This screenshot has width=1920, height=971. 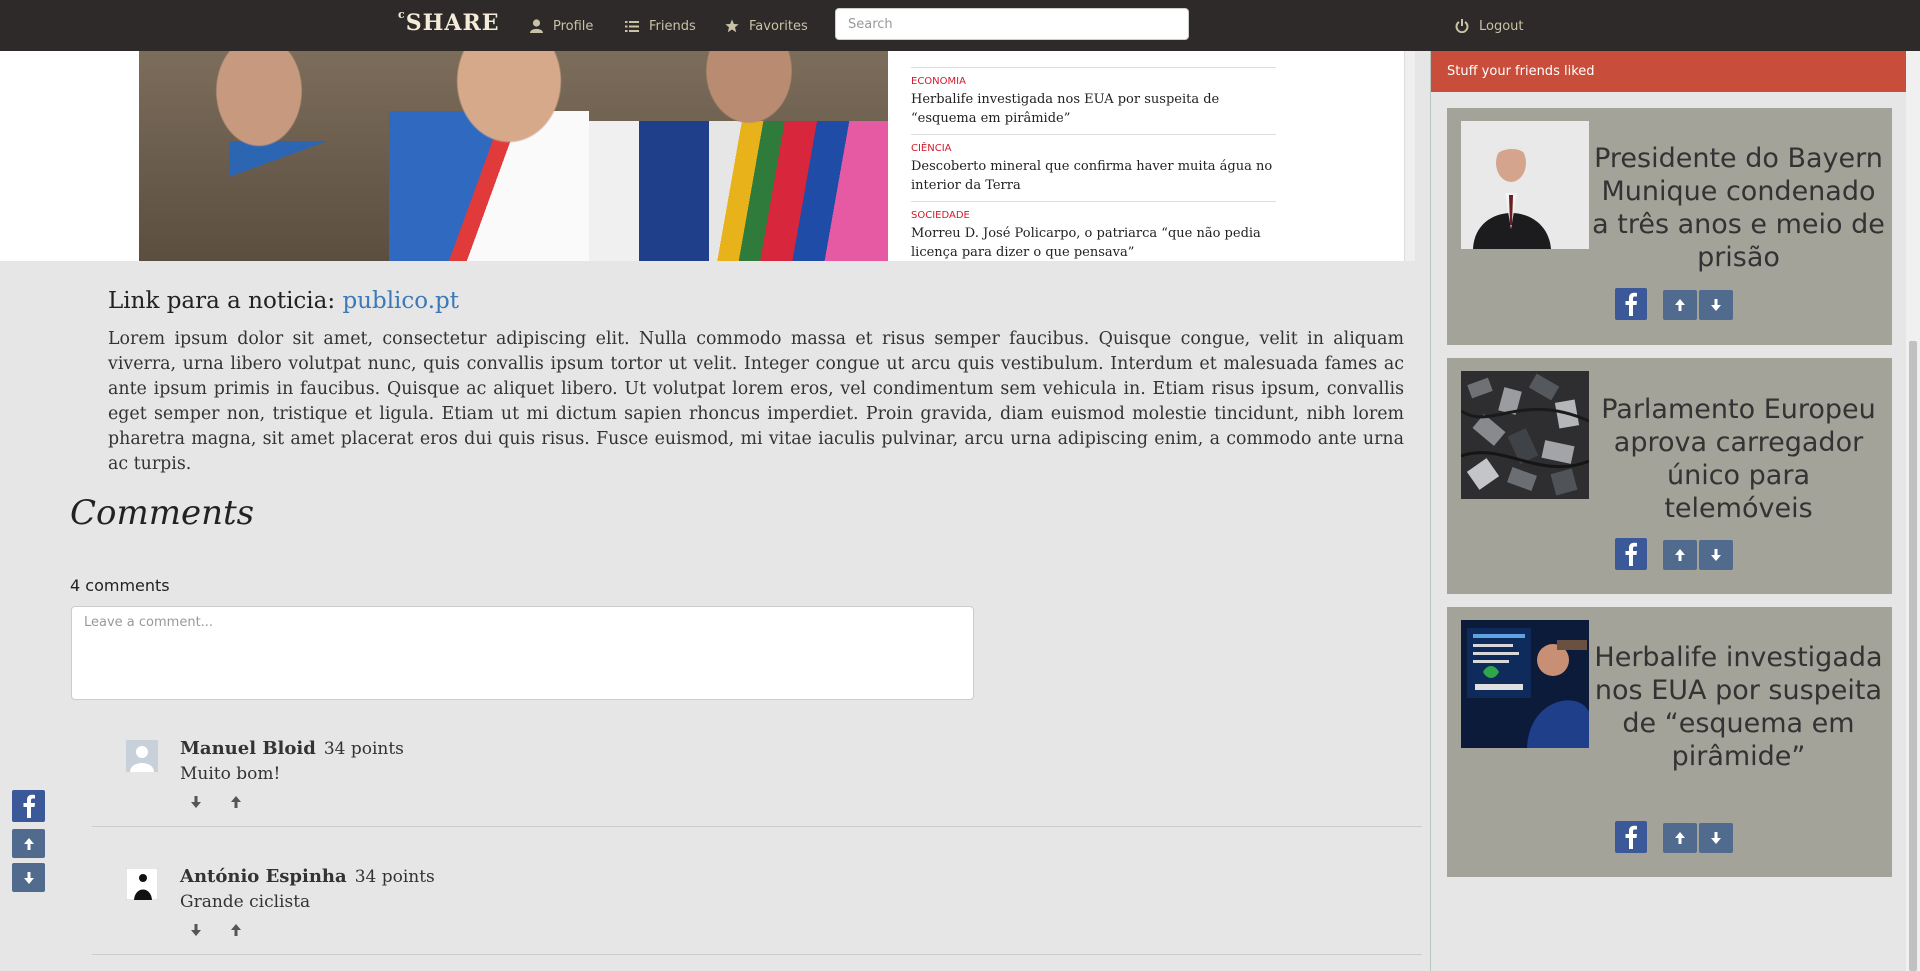 I want to click on list-icon, so click(x=632, y=26).